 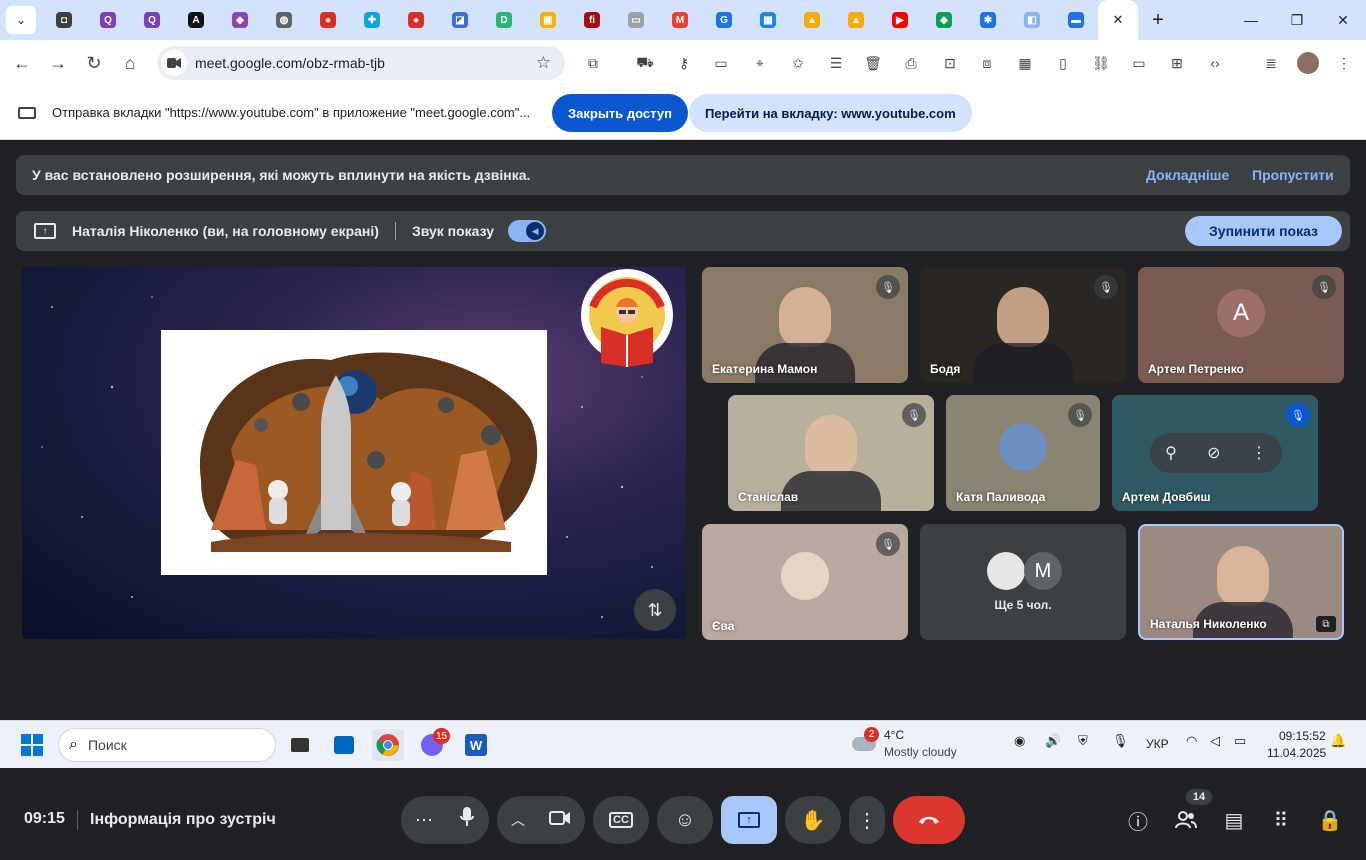 What do you see at coordinates (560, 820) in the screenshot?
I see `camera-icon` at bounding box center [560, 820].